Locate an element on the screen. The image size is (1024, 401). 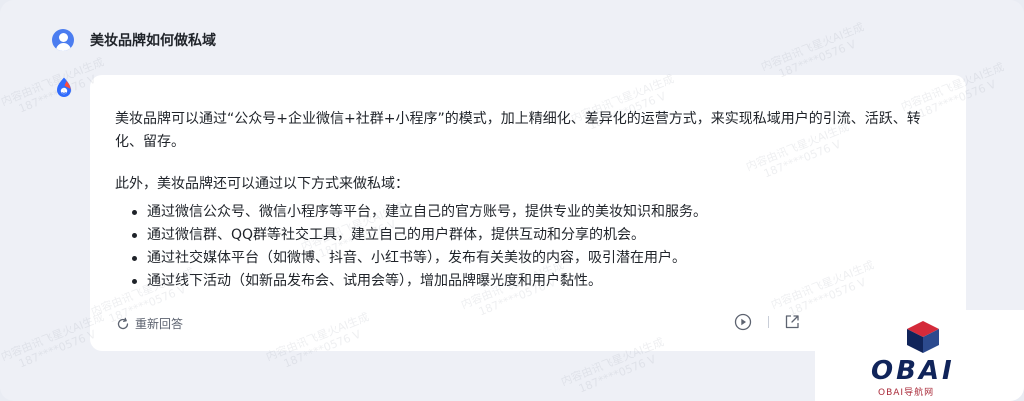
list-item: 通过线下活动（如新品发布会、试用会等），增加品牌曝光度和用户黏性。 is located at coordinates (411, 281).